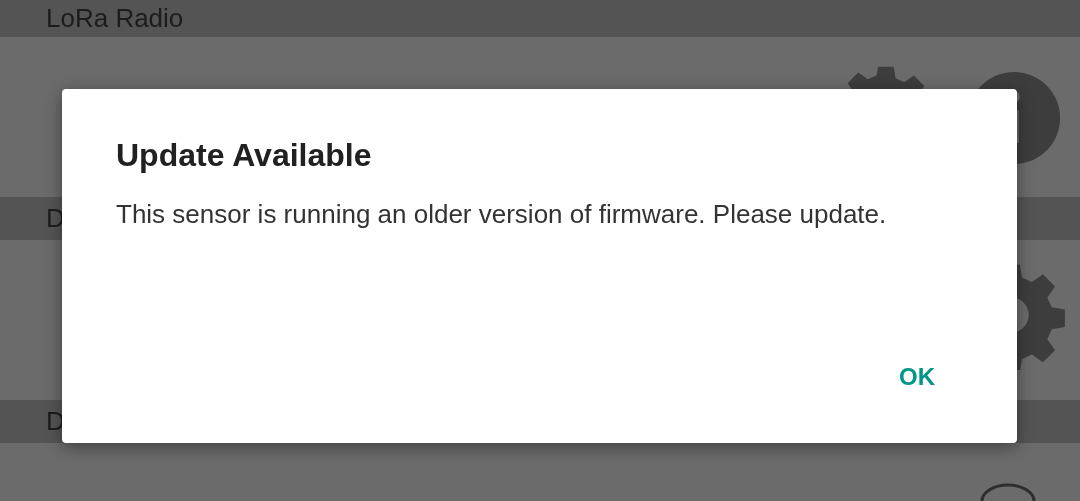  I want to click on ok-button: OK, so click(927, 377).